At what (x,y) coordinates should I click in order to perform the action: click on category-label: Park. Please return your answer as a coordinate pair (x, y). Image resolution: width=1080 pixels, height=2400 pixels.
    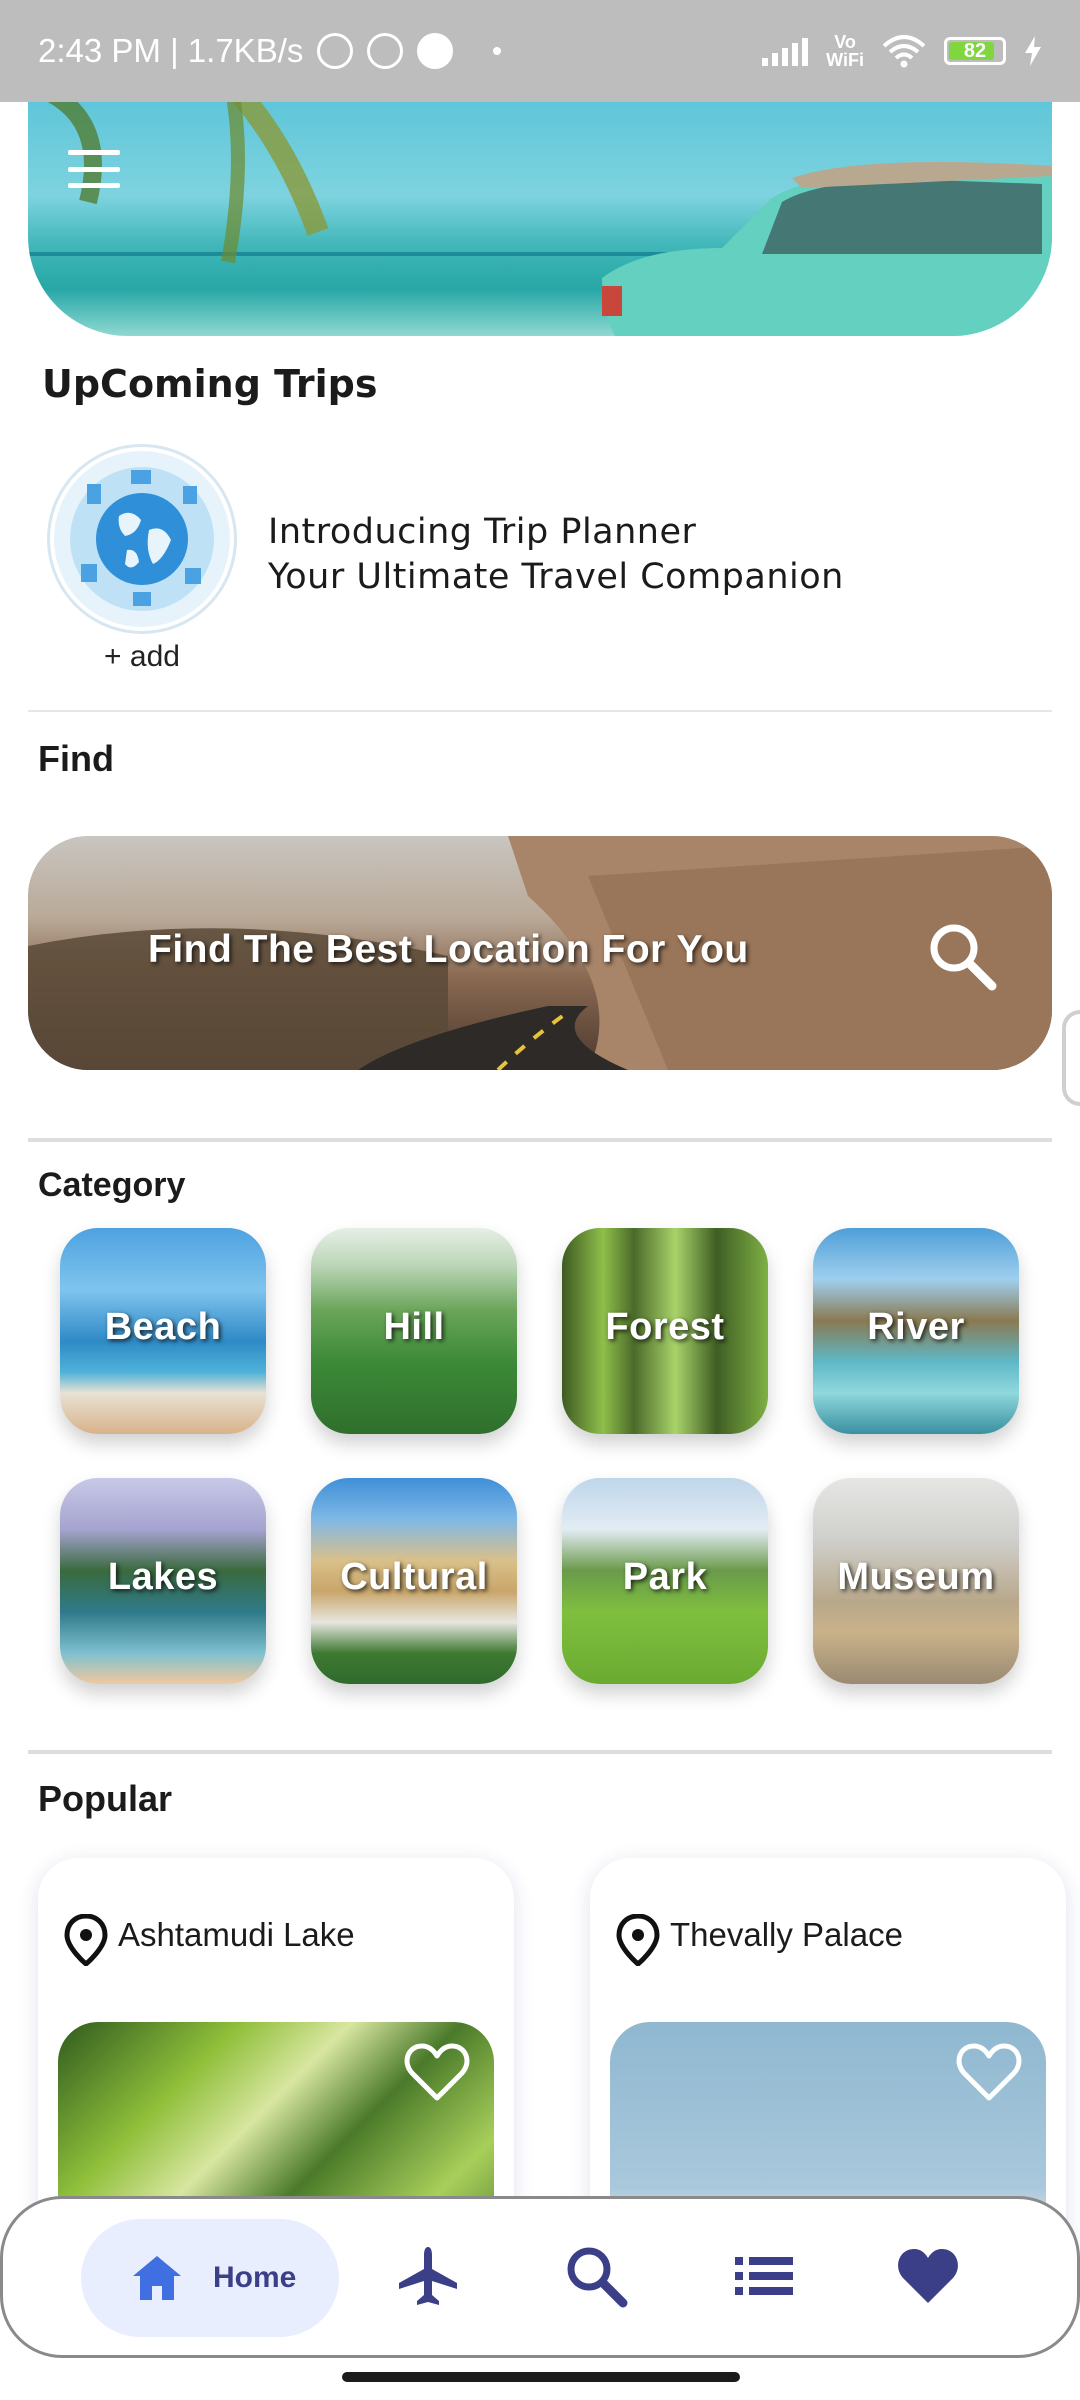
    Looking at the image, I should click on (665, 1577).